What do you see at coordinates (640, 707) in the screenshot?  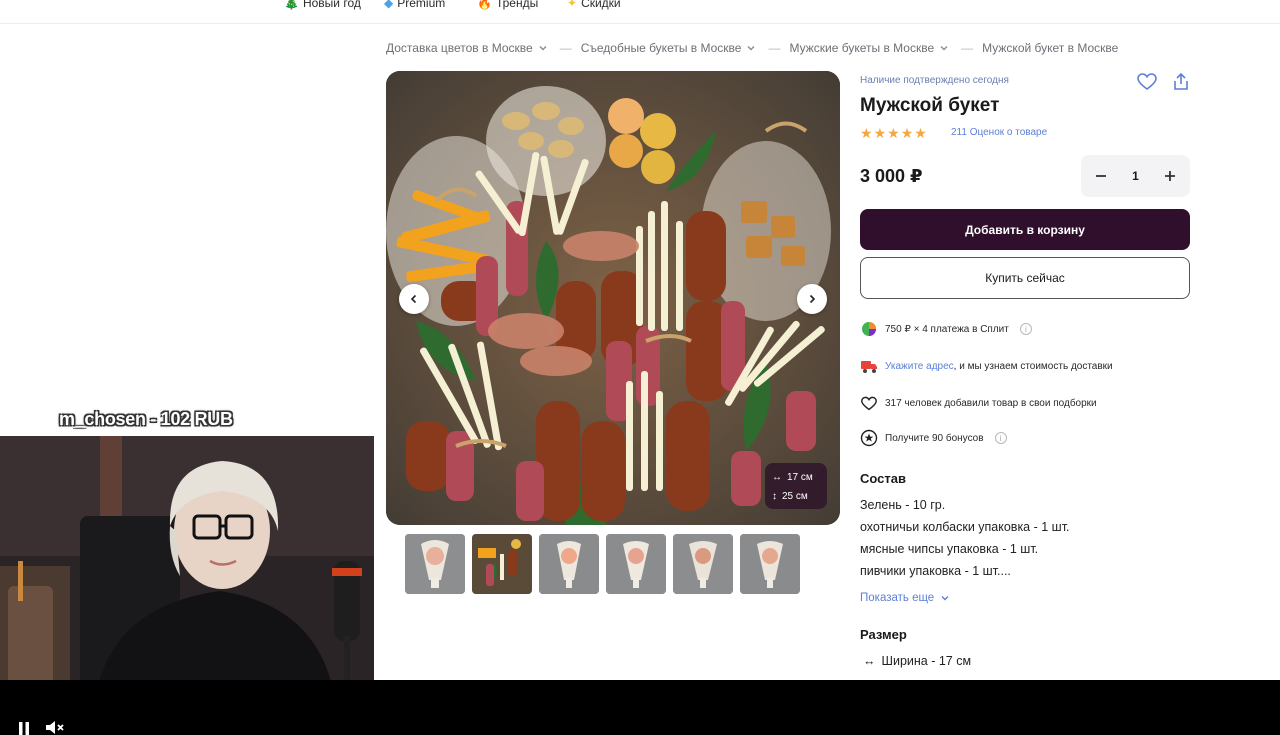 I see `video-player-bar` at bounding box center [640, 707].